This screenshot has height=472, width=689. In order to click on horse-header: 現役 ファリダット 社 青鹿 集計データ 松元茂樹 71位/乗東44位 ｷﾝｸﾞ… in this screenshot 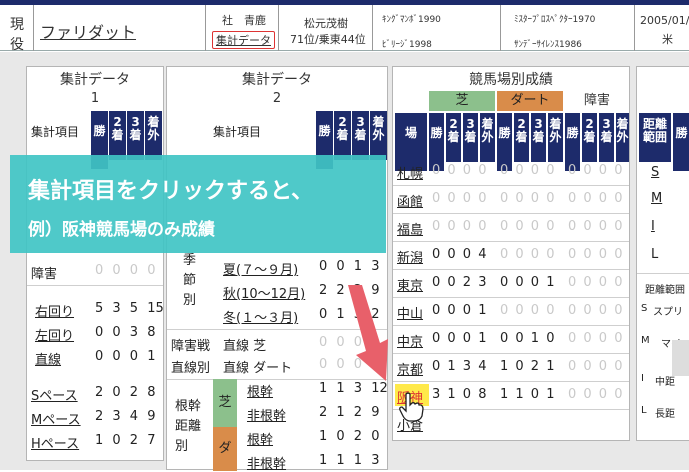, I will do `click(344, 29)`.